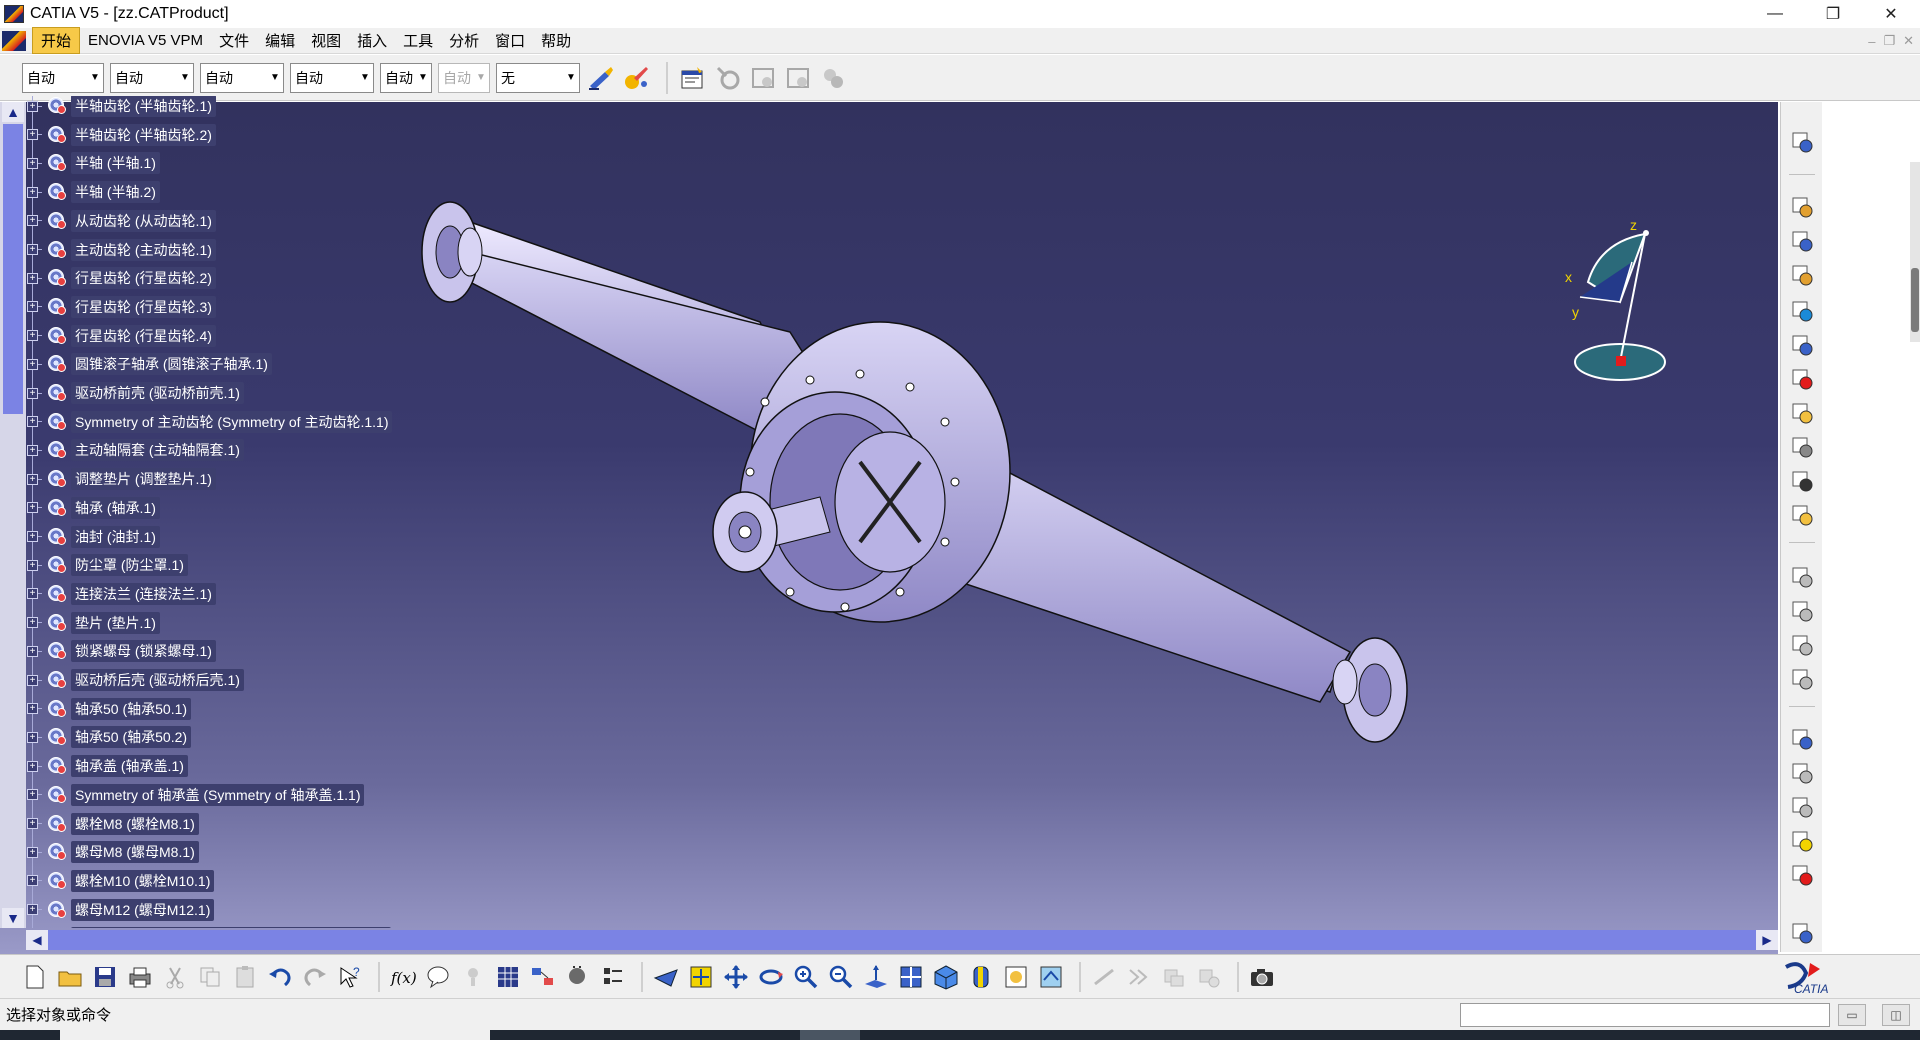 Image resolution: width=1920 pixels, height=1040 pixels. What do you see at coordinates (1802, 739) in the screenshot?
I see `update-icon` at bounding box center [1802, 739].